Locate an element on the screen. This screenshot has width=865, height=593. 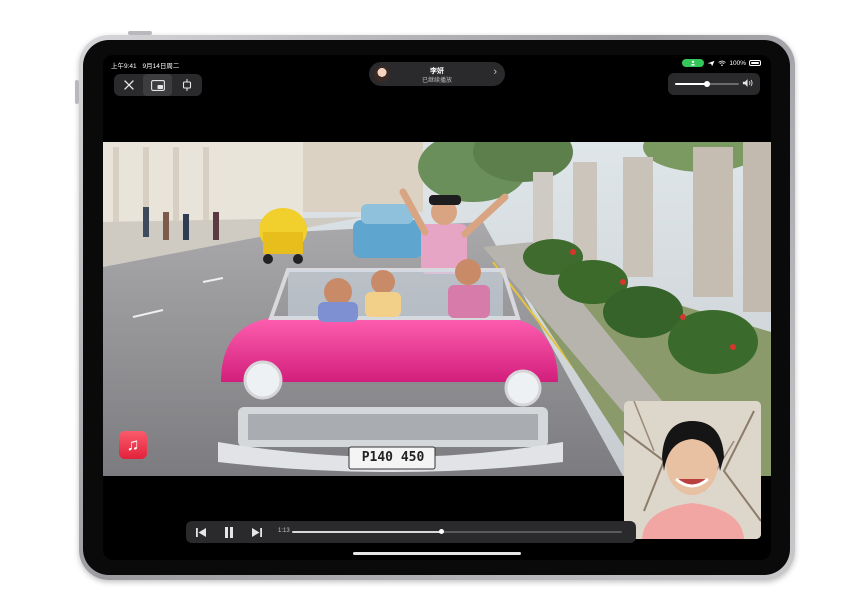
pip-controls is located at coordinates (158, 85).